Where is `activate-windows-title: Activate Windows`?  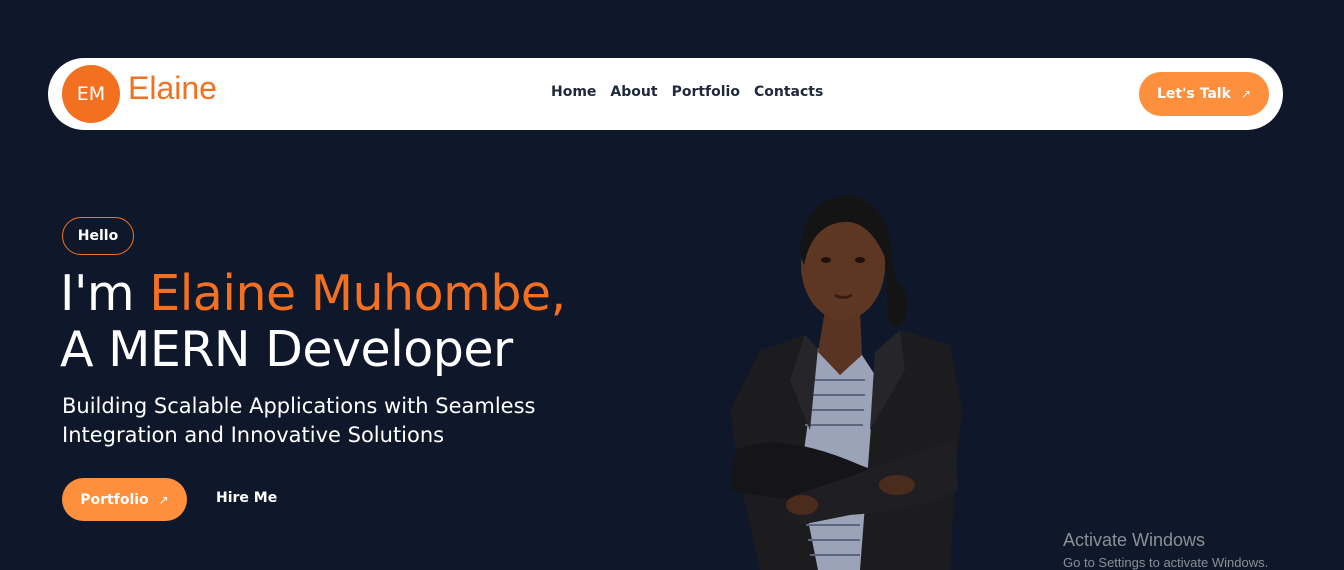
activate-windows-title: Activate Windows is located at coordinates (1134, 540).